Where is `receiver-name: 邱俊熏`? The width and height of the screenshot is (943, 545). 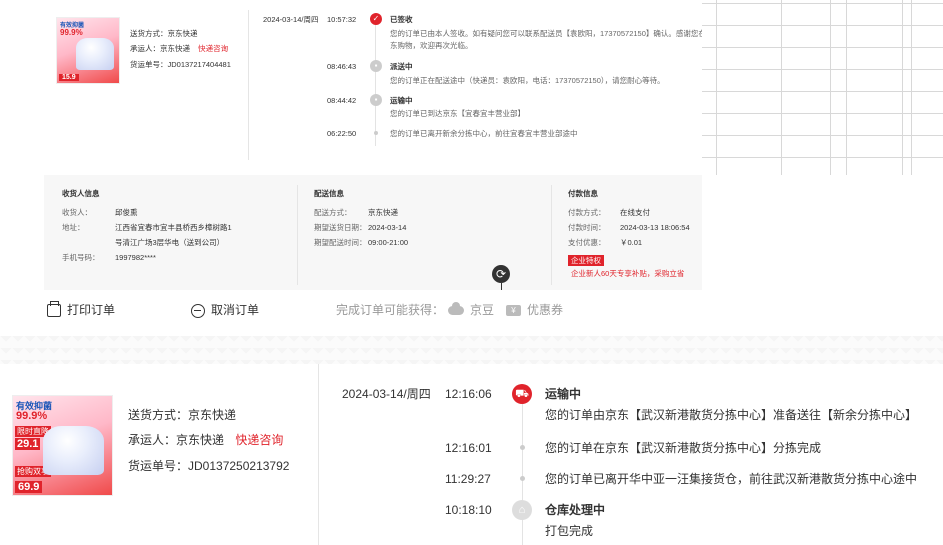 receiver-name: 邱俊熏 is located at coordinates (126, 212).